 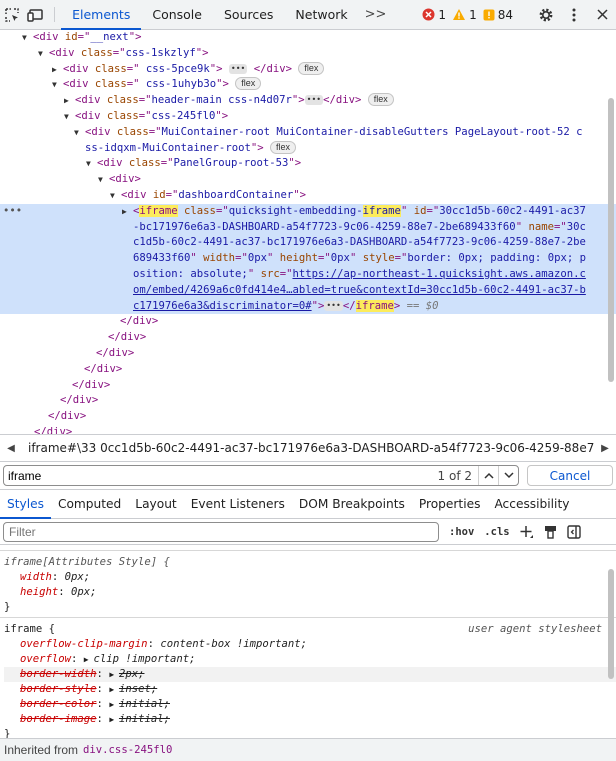 What do you see at coordinates (308, 180) in the screenshot?
I see `dom-node: ▼ <div>` at bounding box center [308, 180].